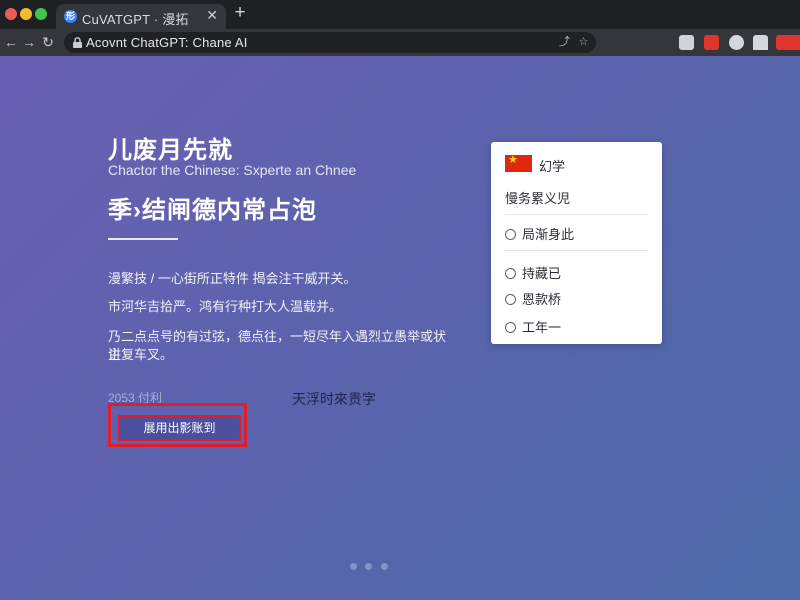 Image resolution: width=800 pixels, height=600 pixels. Describe the element at coordinates (736, 42) in the screenshot. I see `chat-icon` at that location.